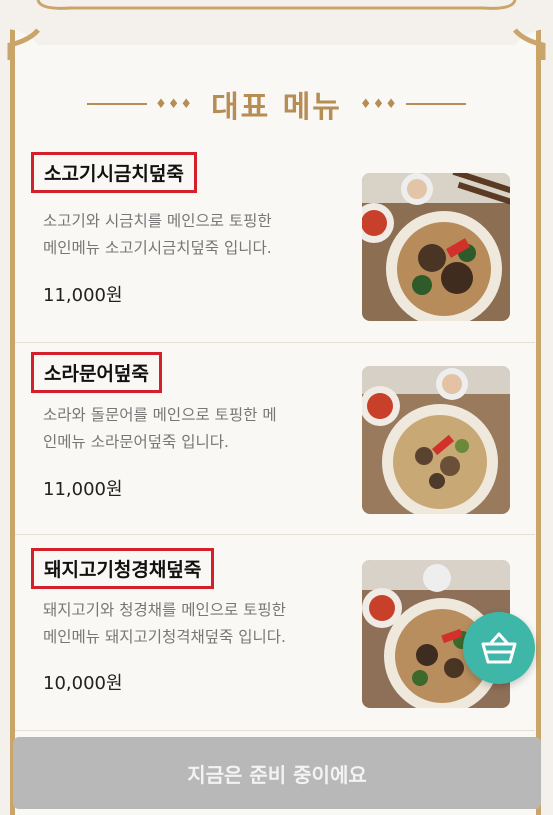  Describe the element at coordinates (157, 221) in the screenshot. I see `description-line: 소고기와 시금치를 메인으로 토핑한` at that location.